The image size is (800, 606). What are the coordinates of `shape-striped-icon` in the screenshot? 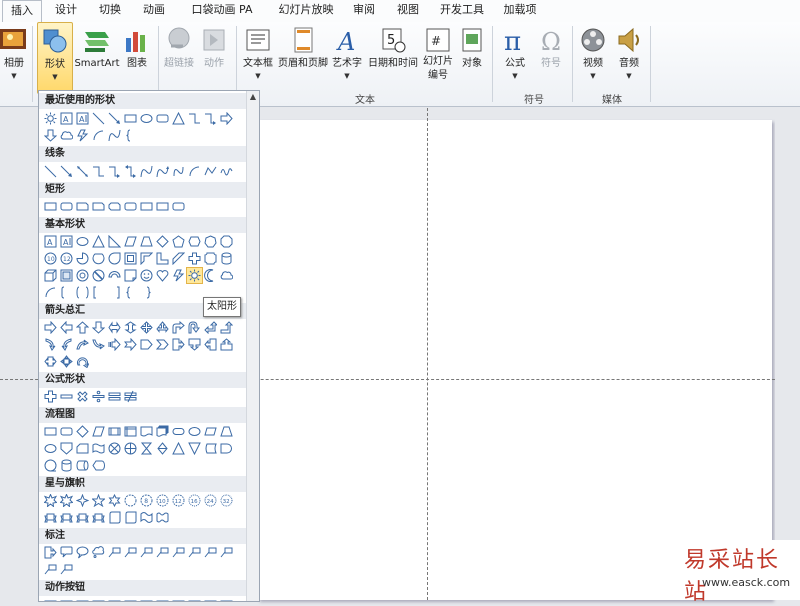 It's located at (114, 344).